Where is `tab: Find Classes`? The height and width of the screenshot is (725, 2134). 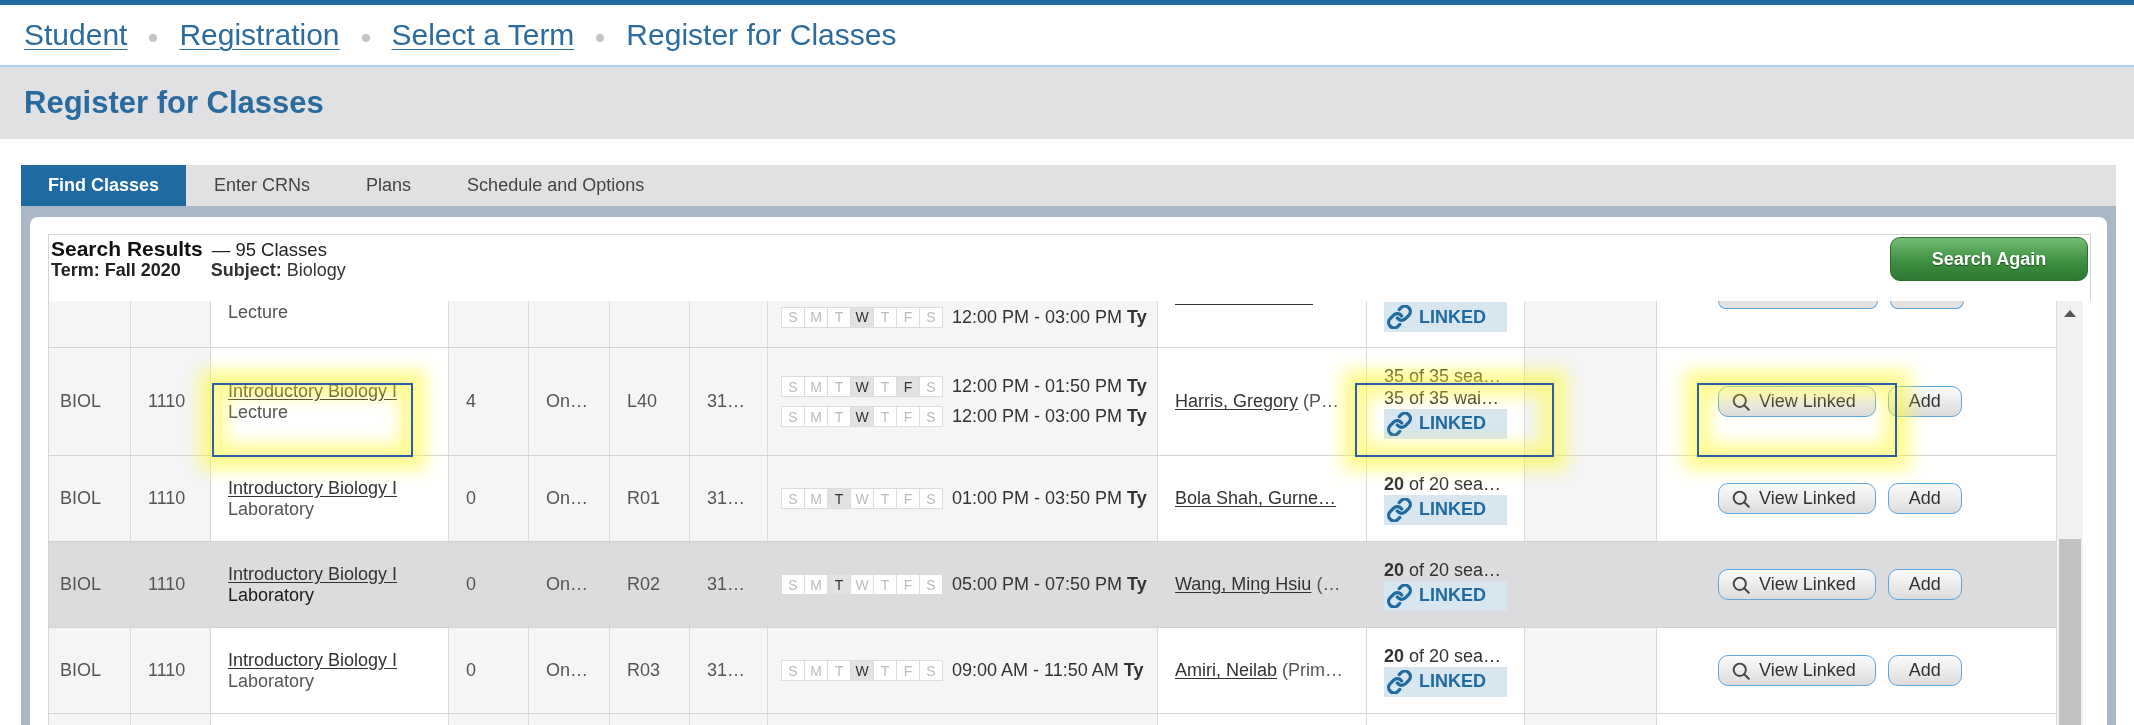
tab: Find Classes is located at coordinates (104, 185).